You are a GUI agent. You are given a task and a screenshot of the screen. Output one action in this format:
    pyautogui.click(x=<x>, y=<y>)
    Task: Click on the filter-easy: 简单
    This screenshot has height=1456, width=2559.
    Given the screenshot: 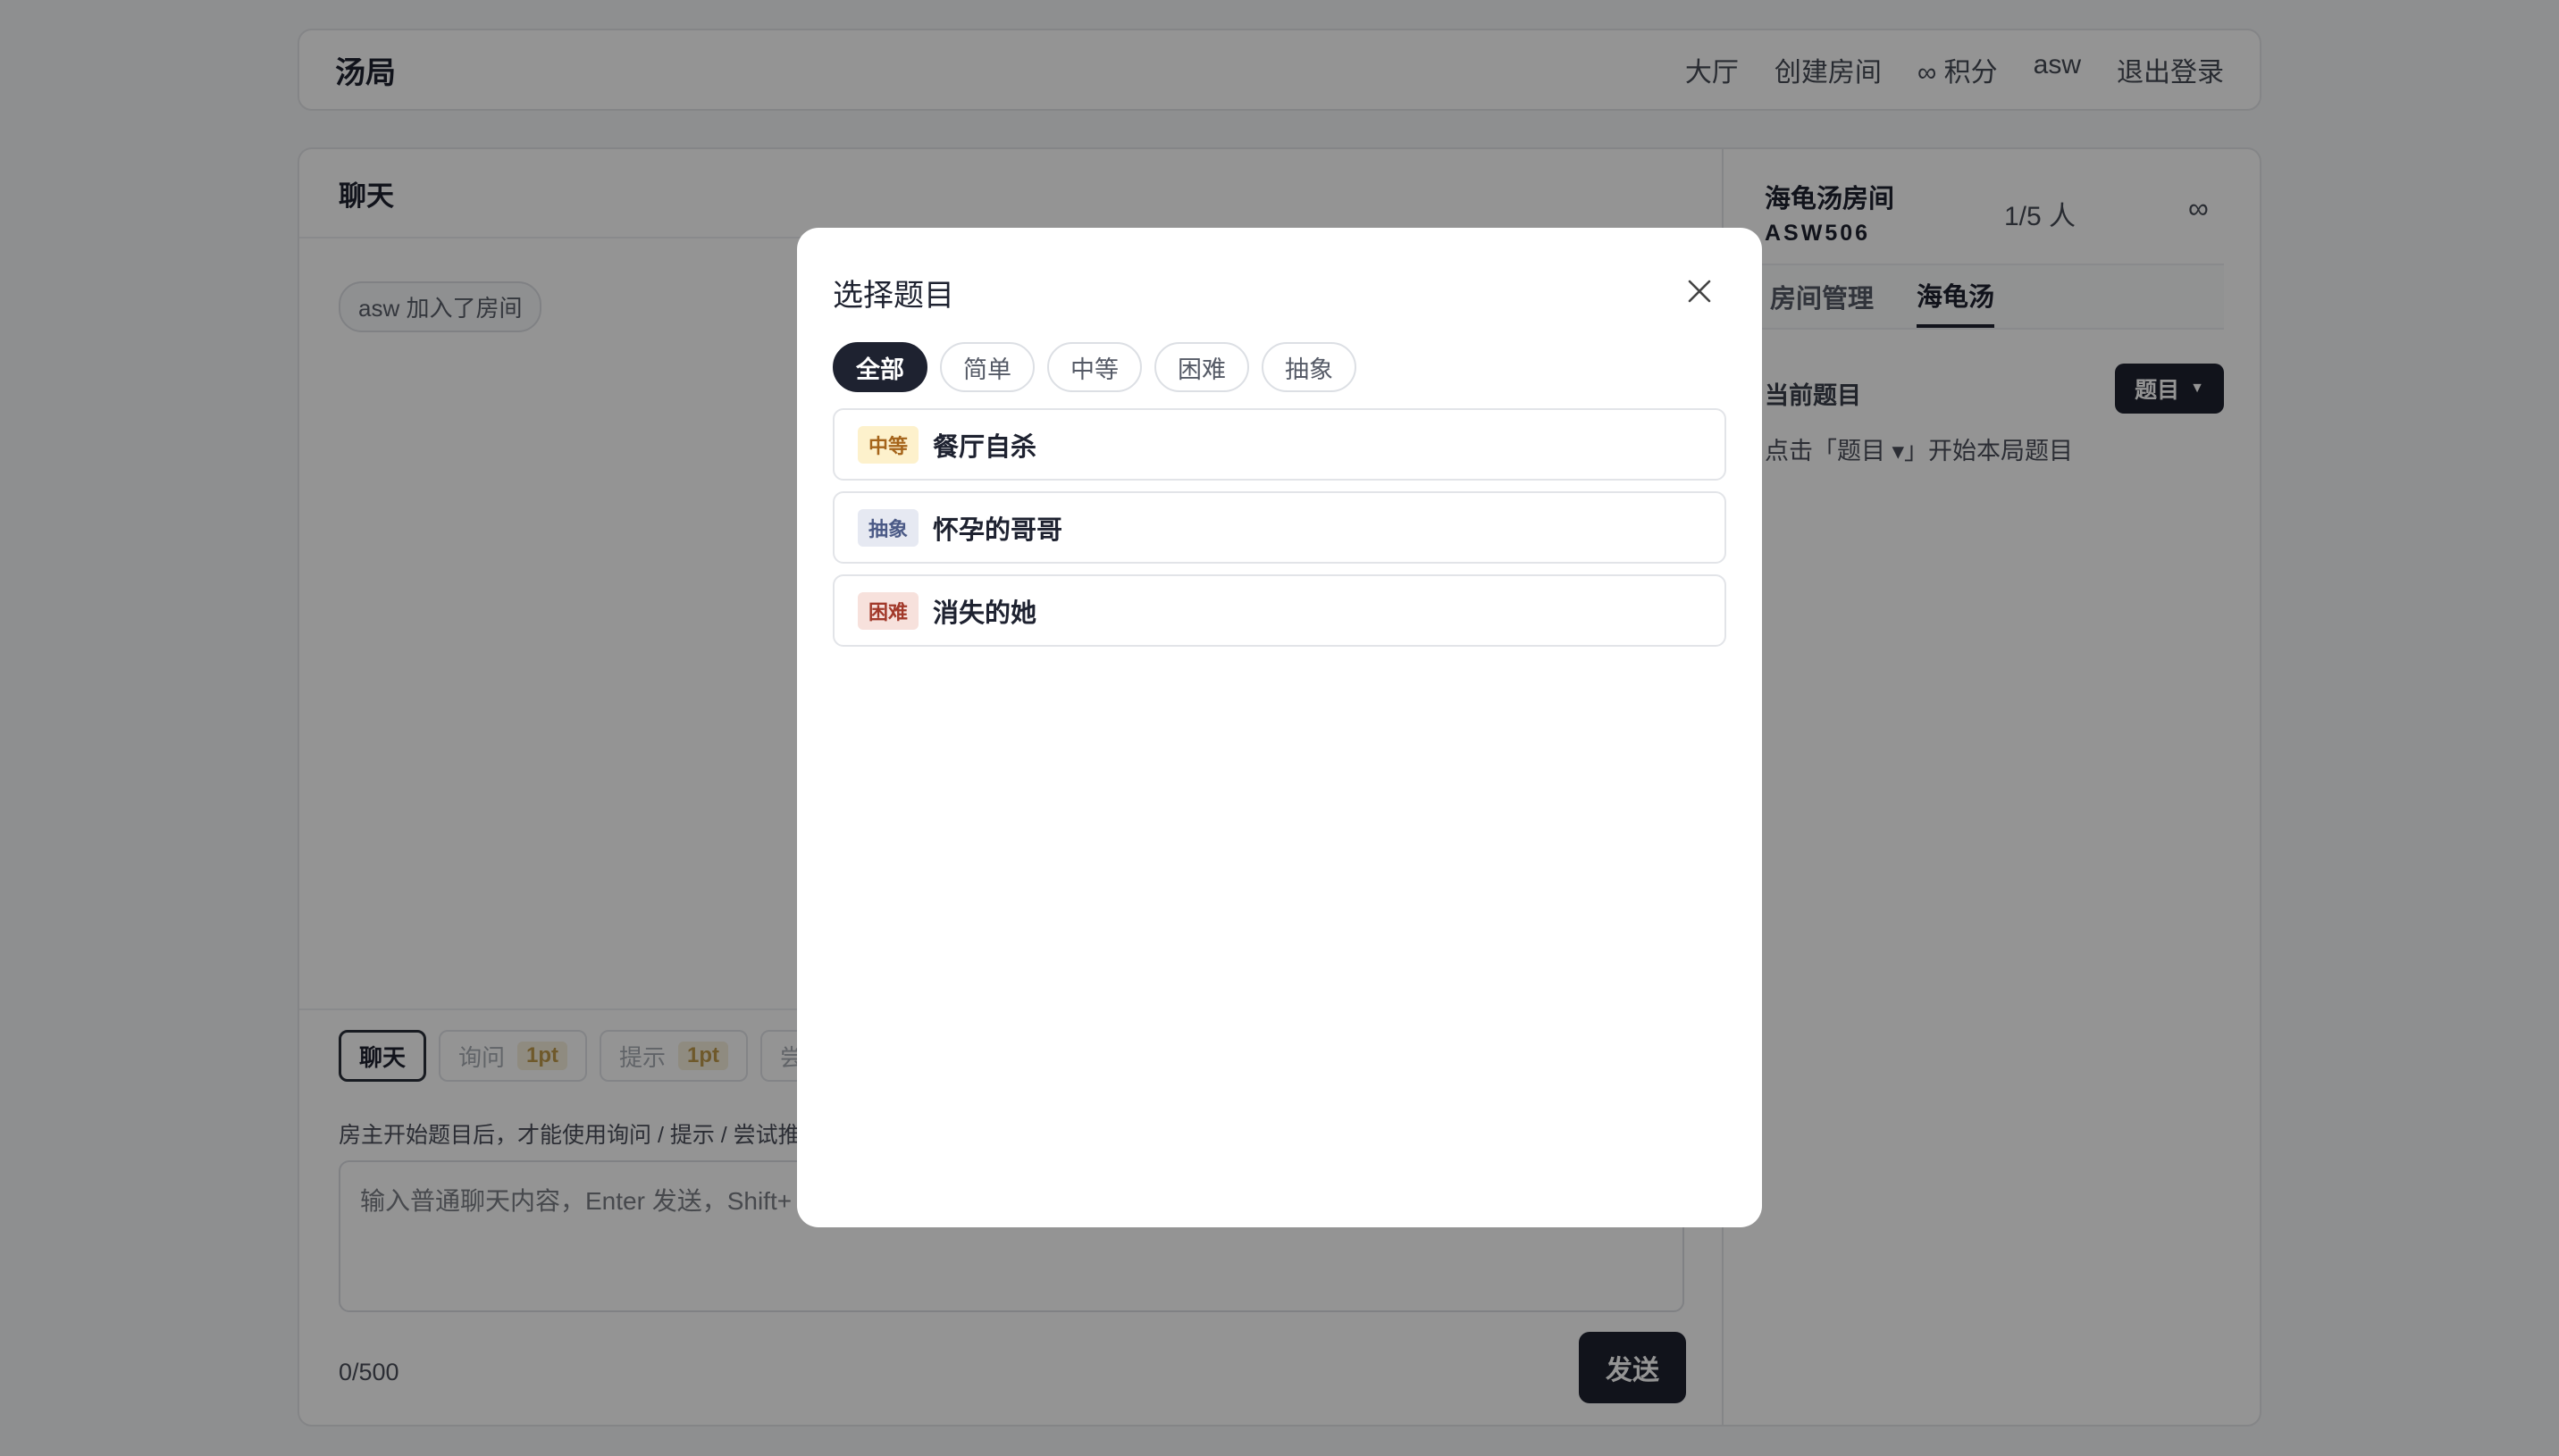 What is the action you would take?
    pyautogui.click(x=988, y=367)
    